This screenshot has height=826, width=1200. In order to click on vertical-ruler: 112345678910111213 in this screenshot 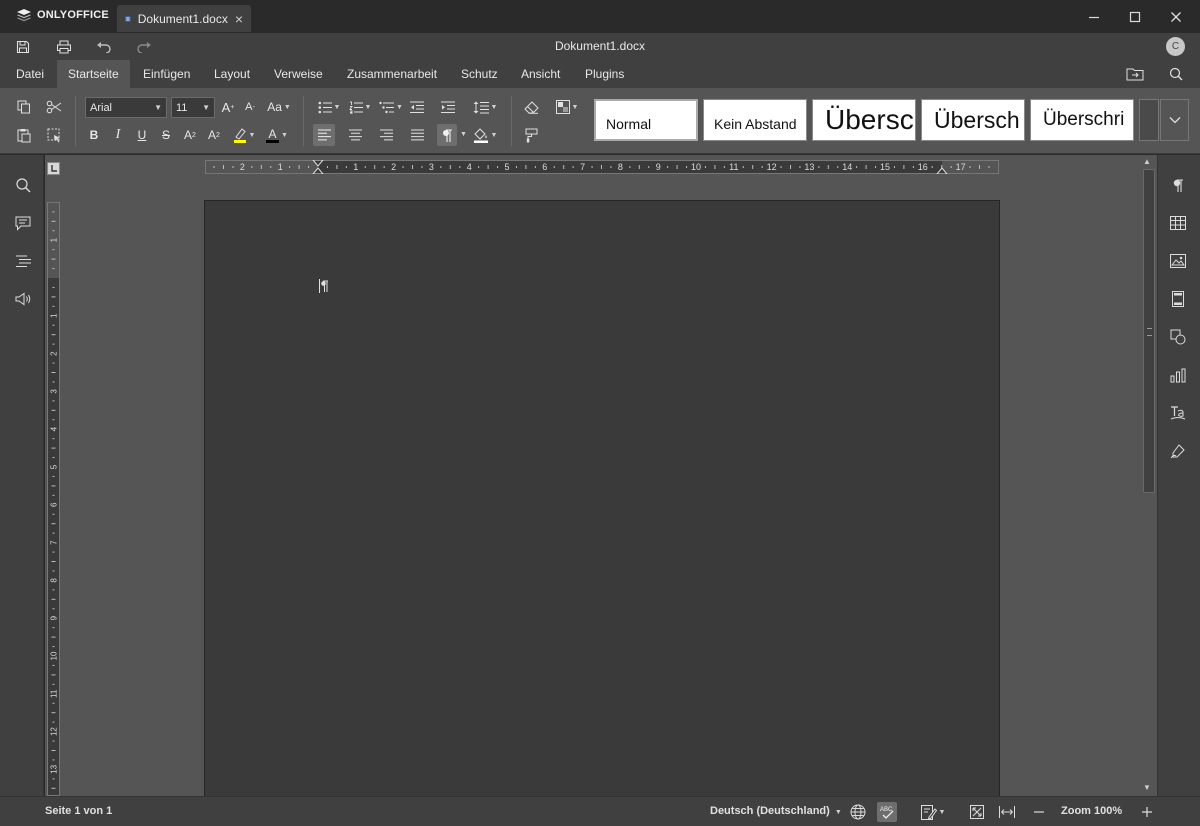, I will do `click(53, 499)`.